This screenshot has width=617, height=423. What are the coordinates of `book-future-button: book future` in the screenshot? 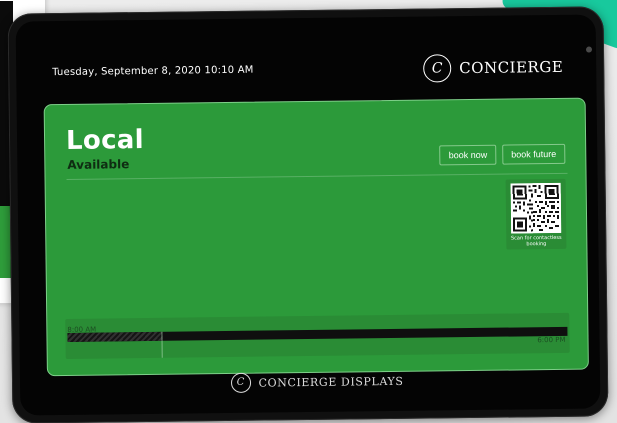 It's located at (534, 154).